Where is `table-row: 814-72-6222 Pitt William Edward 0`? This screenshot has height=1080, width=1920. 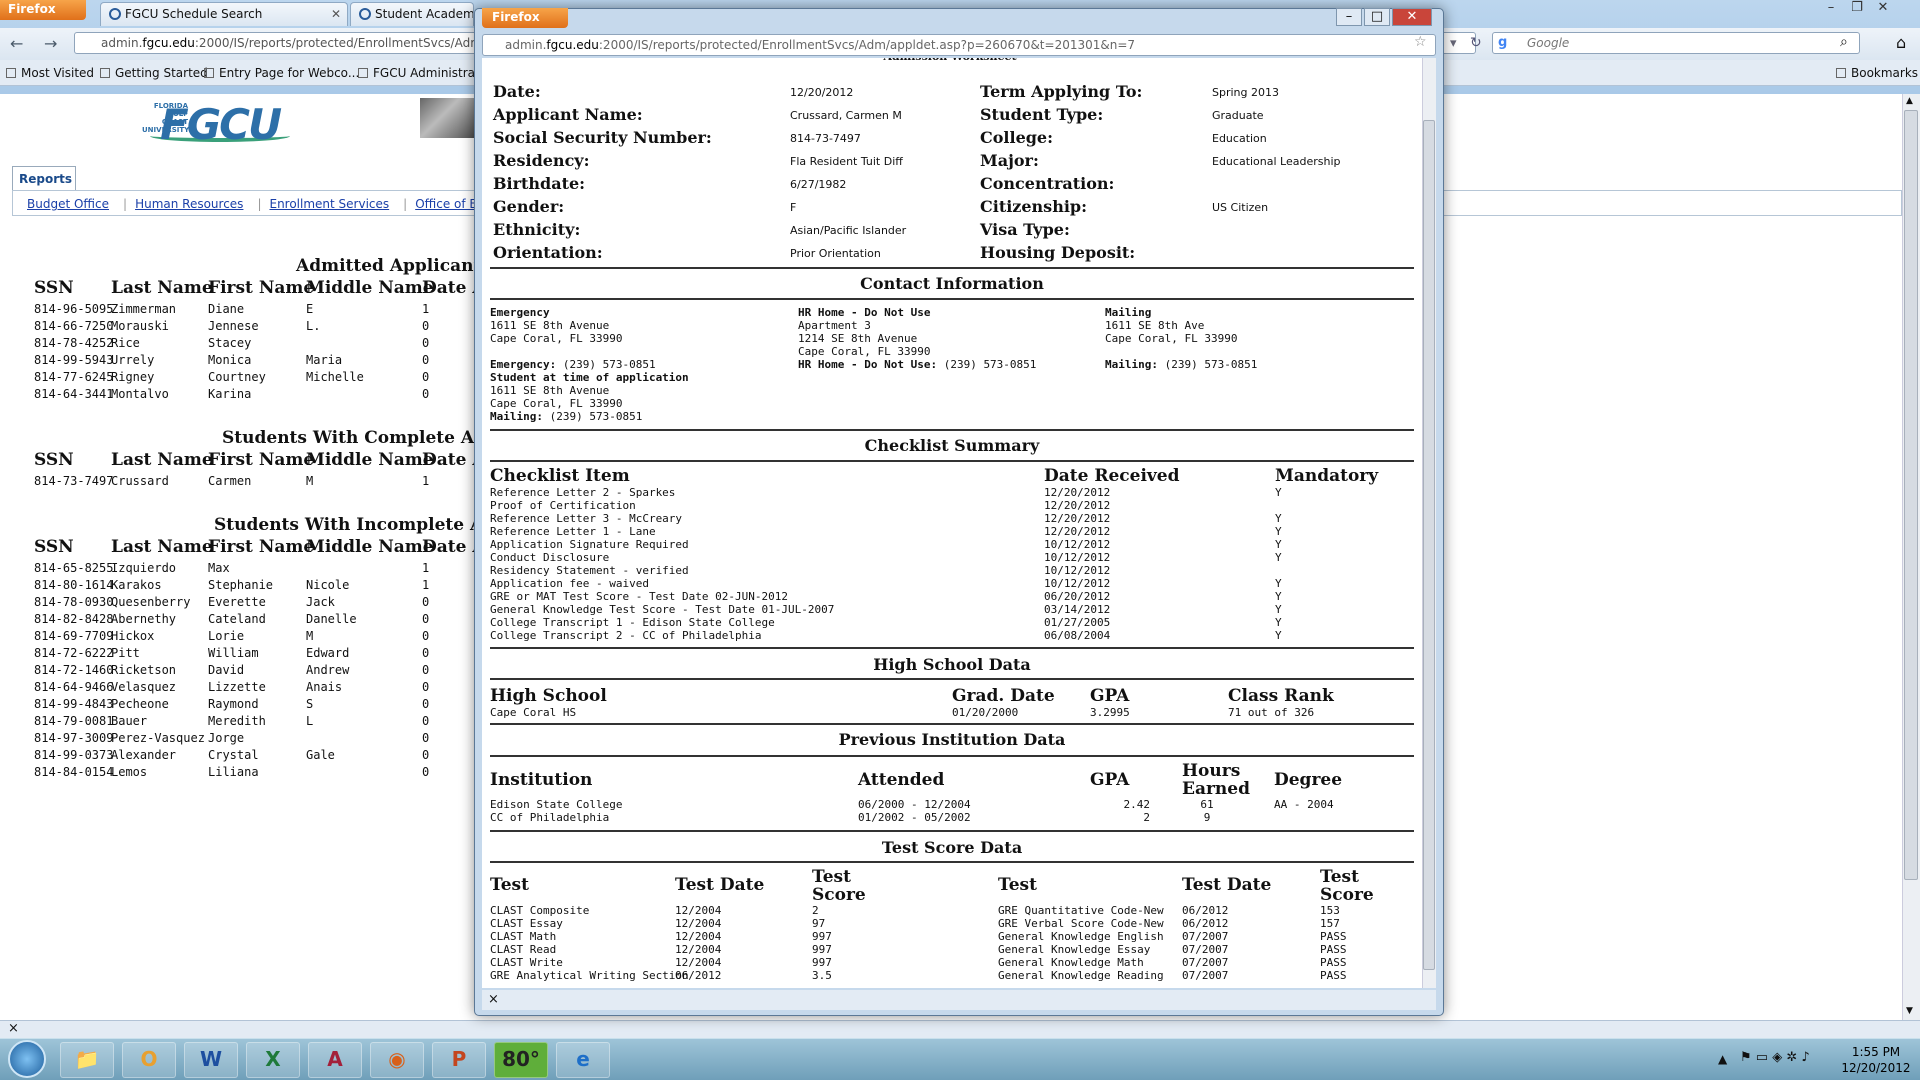
table-row: 814-72-6222 Pitt William Edward 0 is located at coordinates (237, 654).